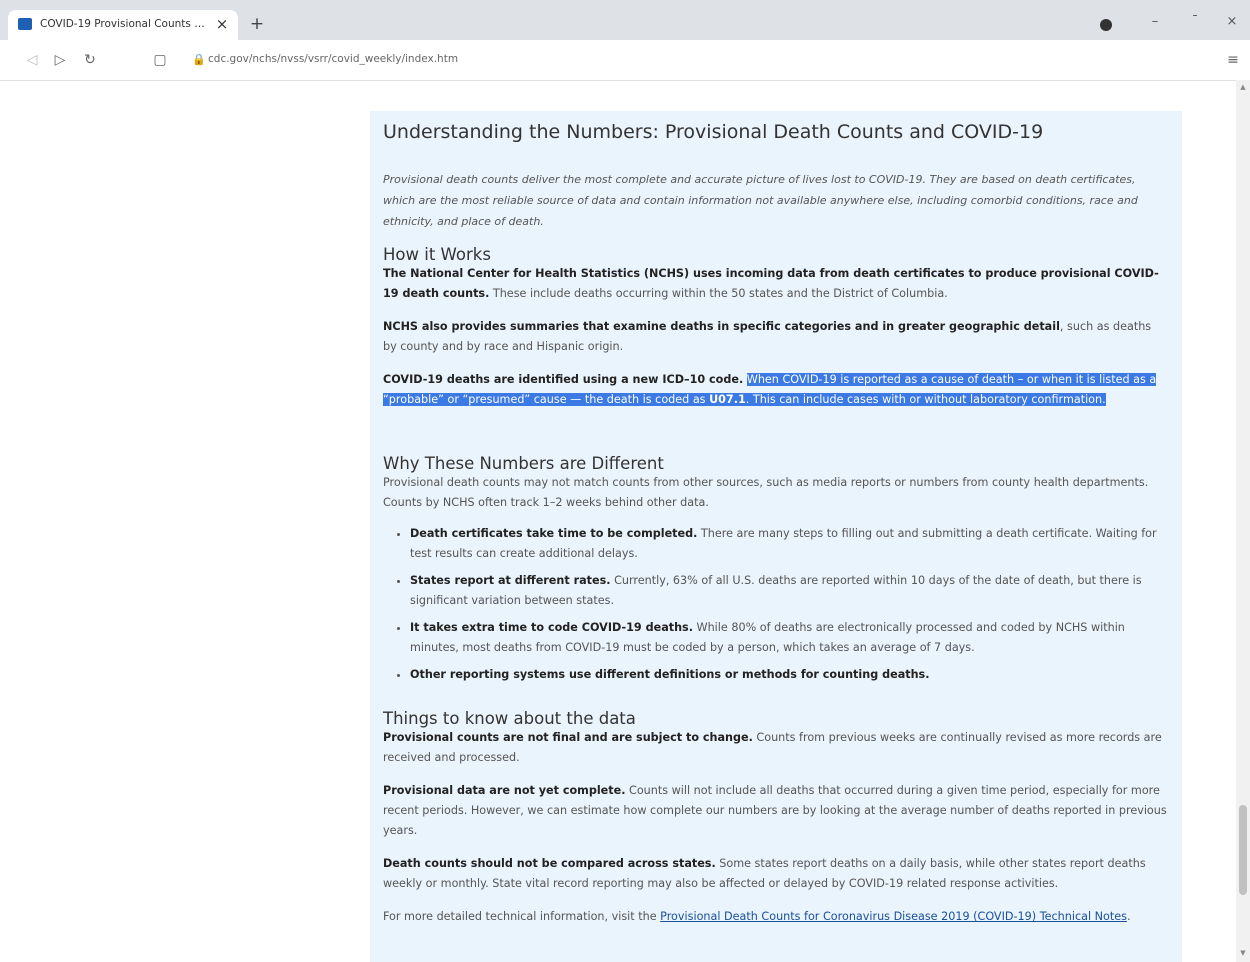 The height and width of the screenshot is (962, 1250). Describe the element at coordinates (1243, 953) in the screenshot. I see `scroll-down-icon: ▼` at that location.